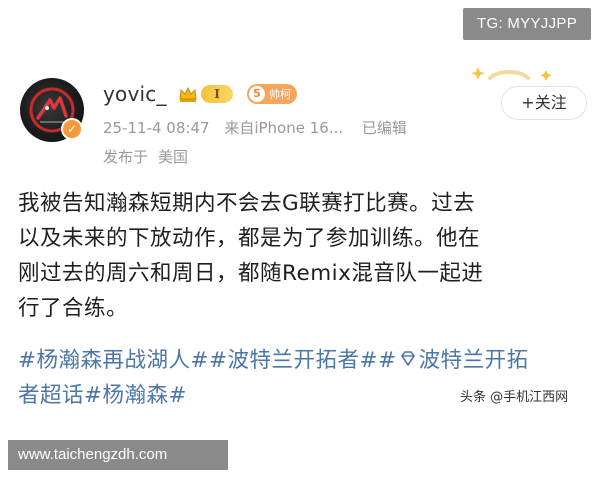 This screenshot has height=480, width=600. Describe the element at coordinates (514, 398) in the screenshot. I see `source-watermark: 头条 @手机江西网` at that location.